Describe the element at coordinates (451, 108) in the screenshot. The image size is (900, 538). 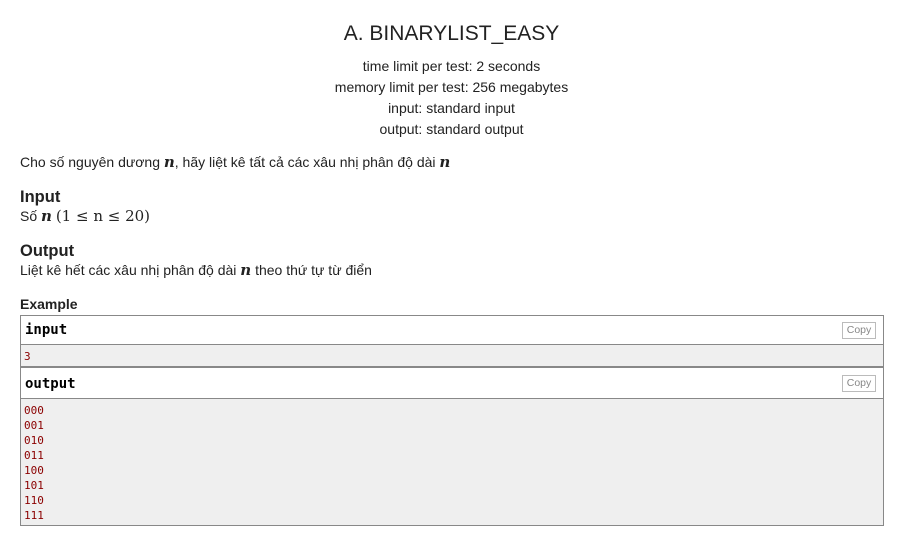
I see `input-file: input: standard input` at that location.